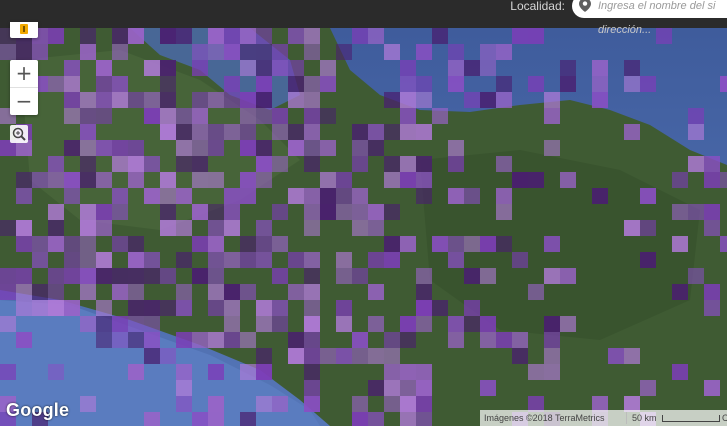 The height and width of the screenshot is (426, 727). I want to click on attribution-text: Imágenes ©2018 TerraMetrics, so click(544, 418).